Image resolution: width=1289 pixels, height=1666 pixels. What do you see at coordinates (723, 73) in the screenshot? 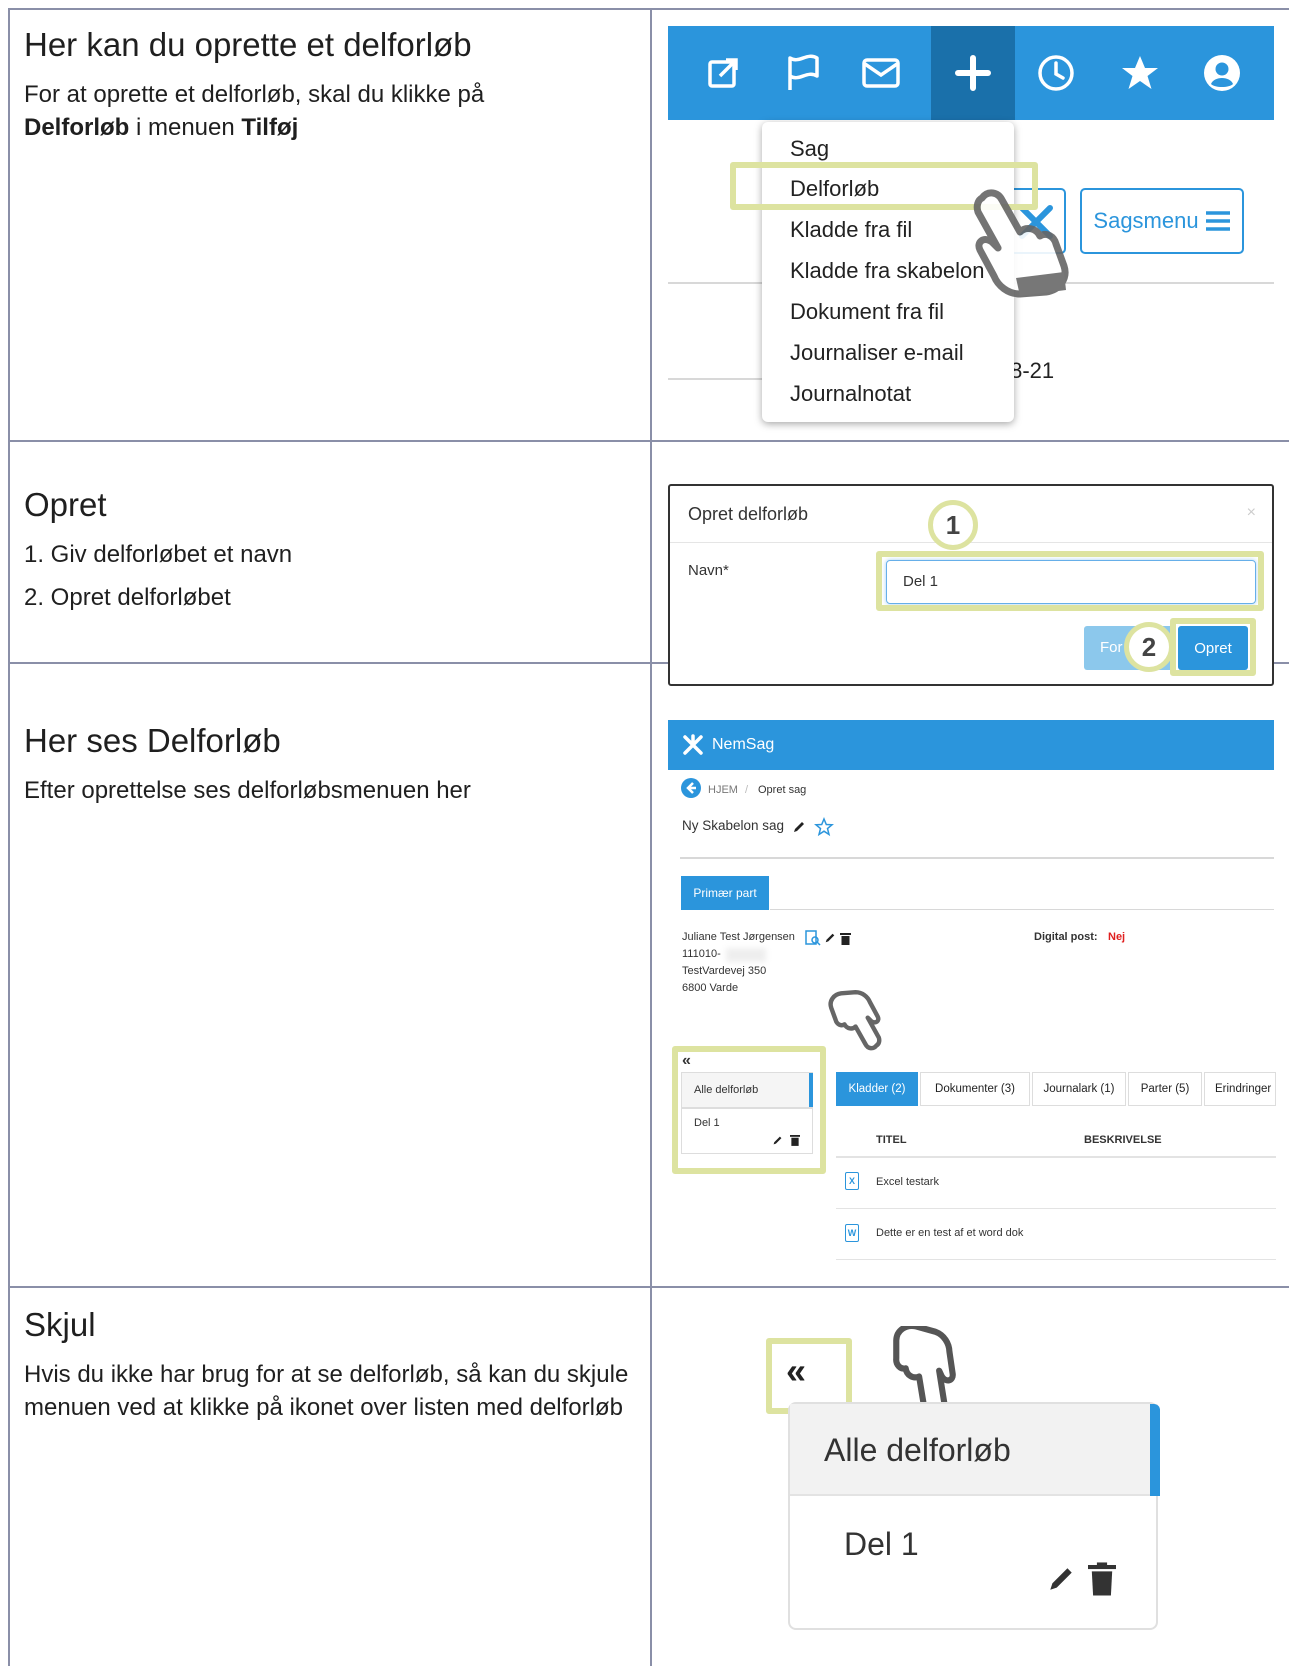
I see `external-link-icon` at bounding box center [723, 73].